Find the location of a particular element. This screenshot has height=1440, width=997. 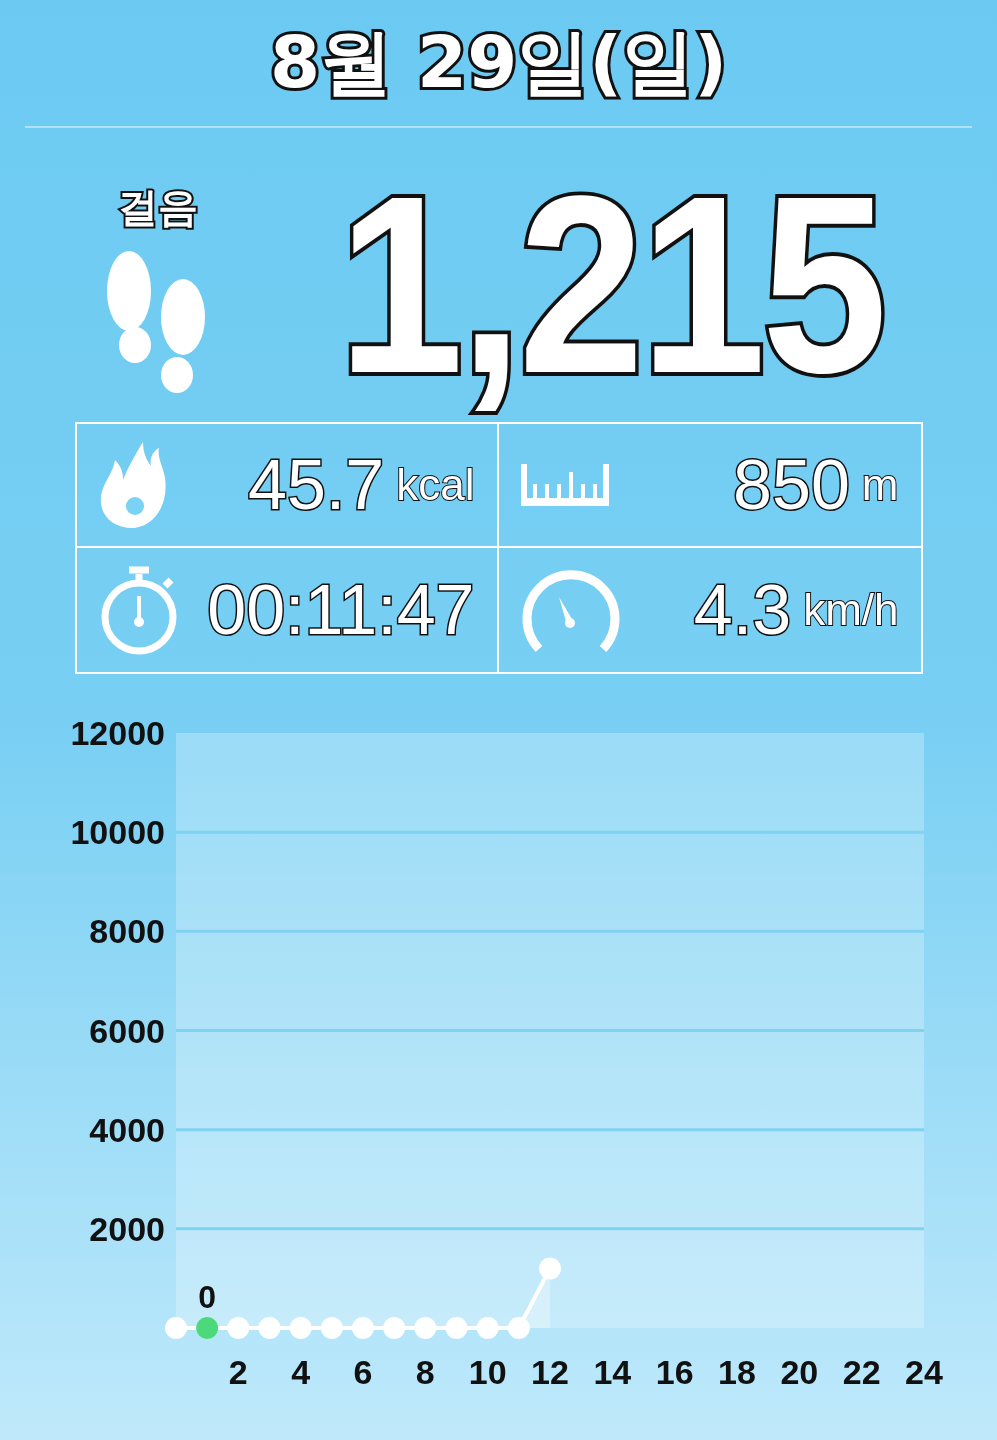

x-axis-label: 18 is located at coordinates (737, 1372).